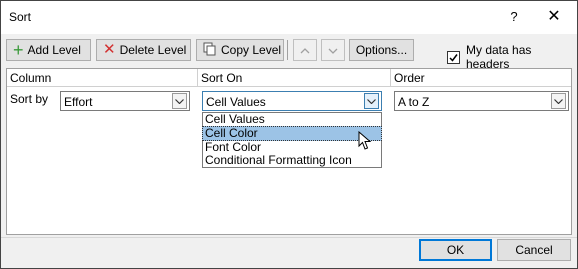  Describe the element at coordinates (481, 101) in the screenshot. I see `order-combo: A to Z` at that location.